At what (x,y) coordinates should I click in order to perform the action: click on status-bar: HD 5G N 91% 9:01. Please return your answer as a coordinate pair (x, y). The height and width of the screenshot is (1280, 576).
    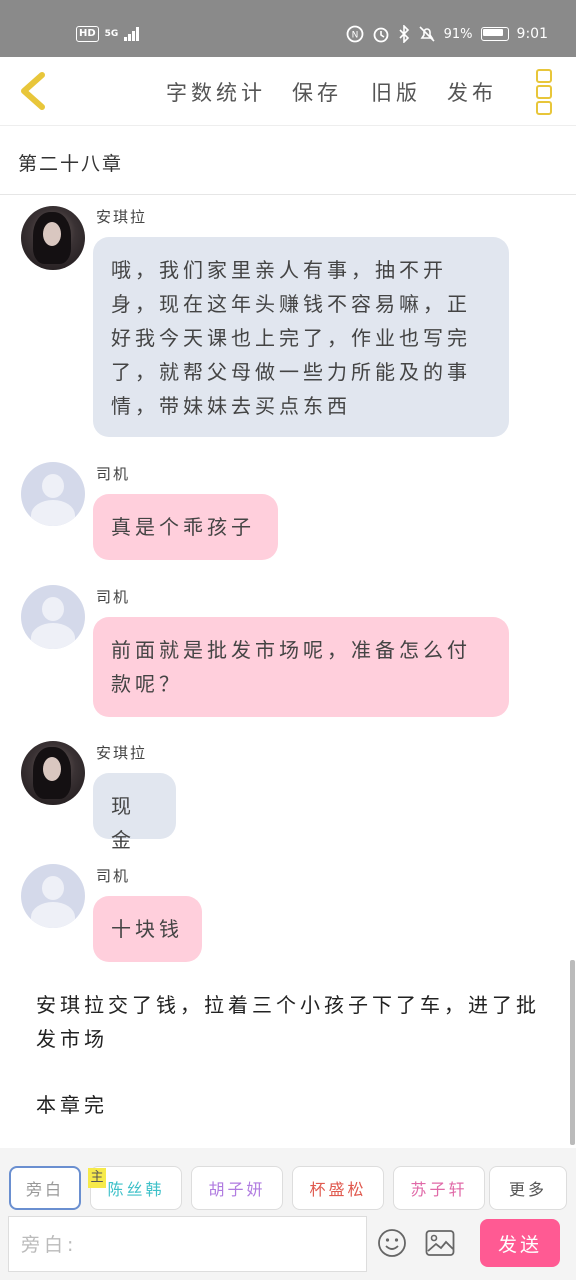
    Looking at the image, I should click on (288, 28).